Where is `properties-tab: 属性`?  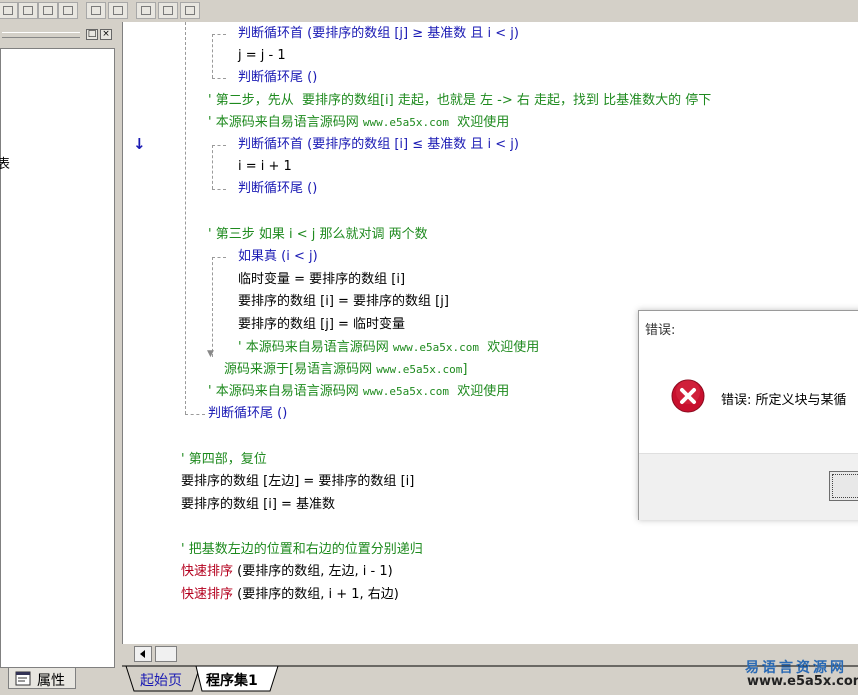 properties-tab: 属性 is located at coordinates (42, 678).